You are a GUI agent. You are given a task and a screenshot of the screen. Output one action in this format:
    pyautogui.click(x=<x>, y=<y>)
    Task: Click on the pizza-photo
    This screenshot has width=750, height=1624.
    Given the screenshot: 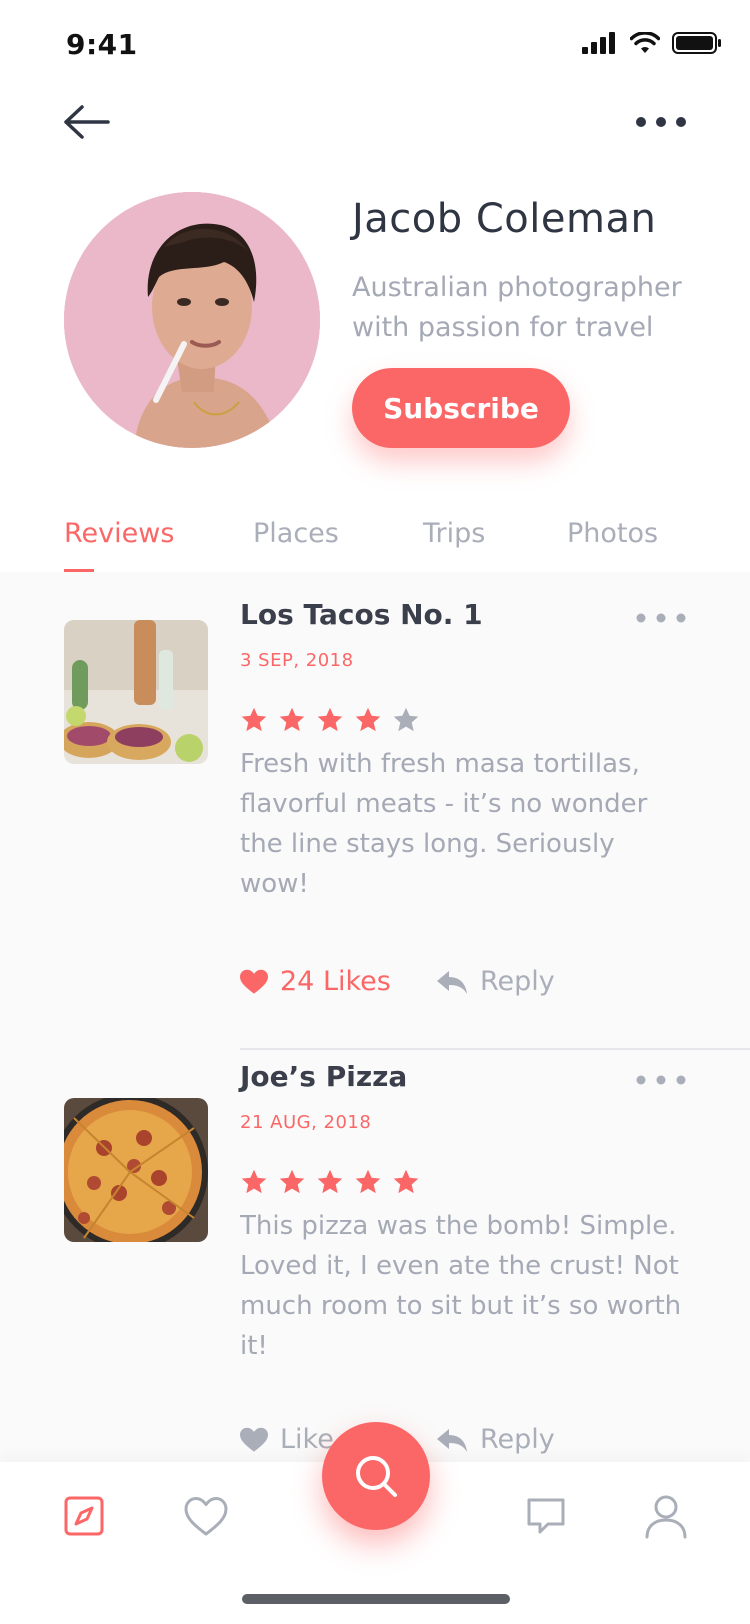 What is the action you would take?
    pyautogui.click(x=136, y=1170)
    